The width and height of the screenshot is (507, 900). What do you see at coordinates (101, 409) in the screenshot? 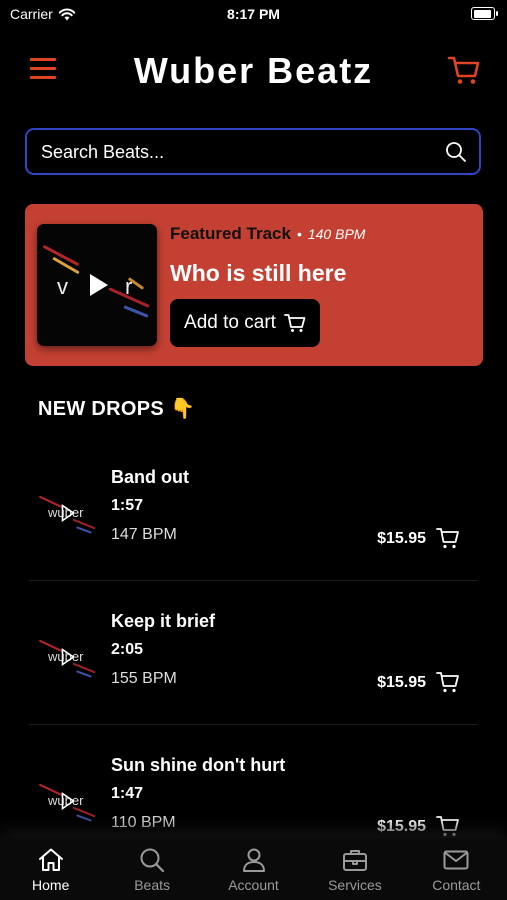
I see `section-title-text: NEW DROPS` at bounding box center [101, 409].